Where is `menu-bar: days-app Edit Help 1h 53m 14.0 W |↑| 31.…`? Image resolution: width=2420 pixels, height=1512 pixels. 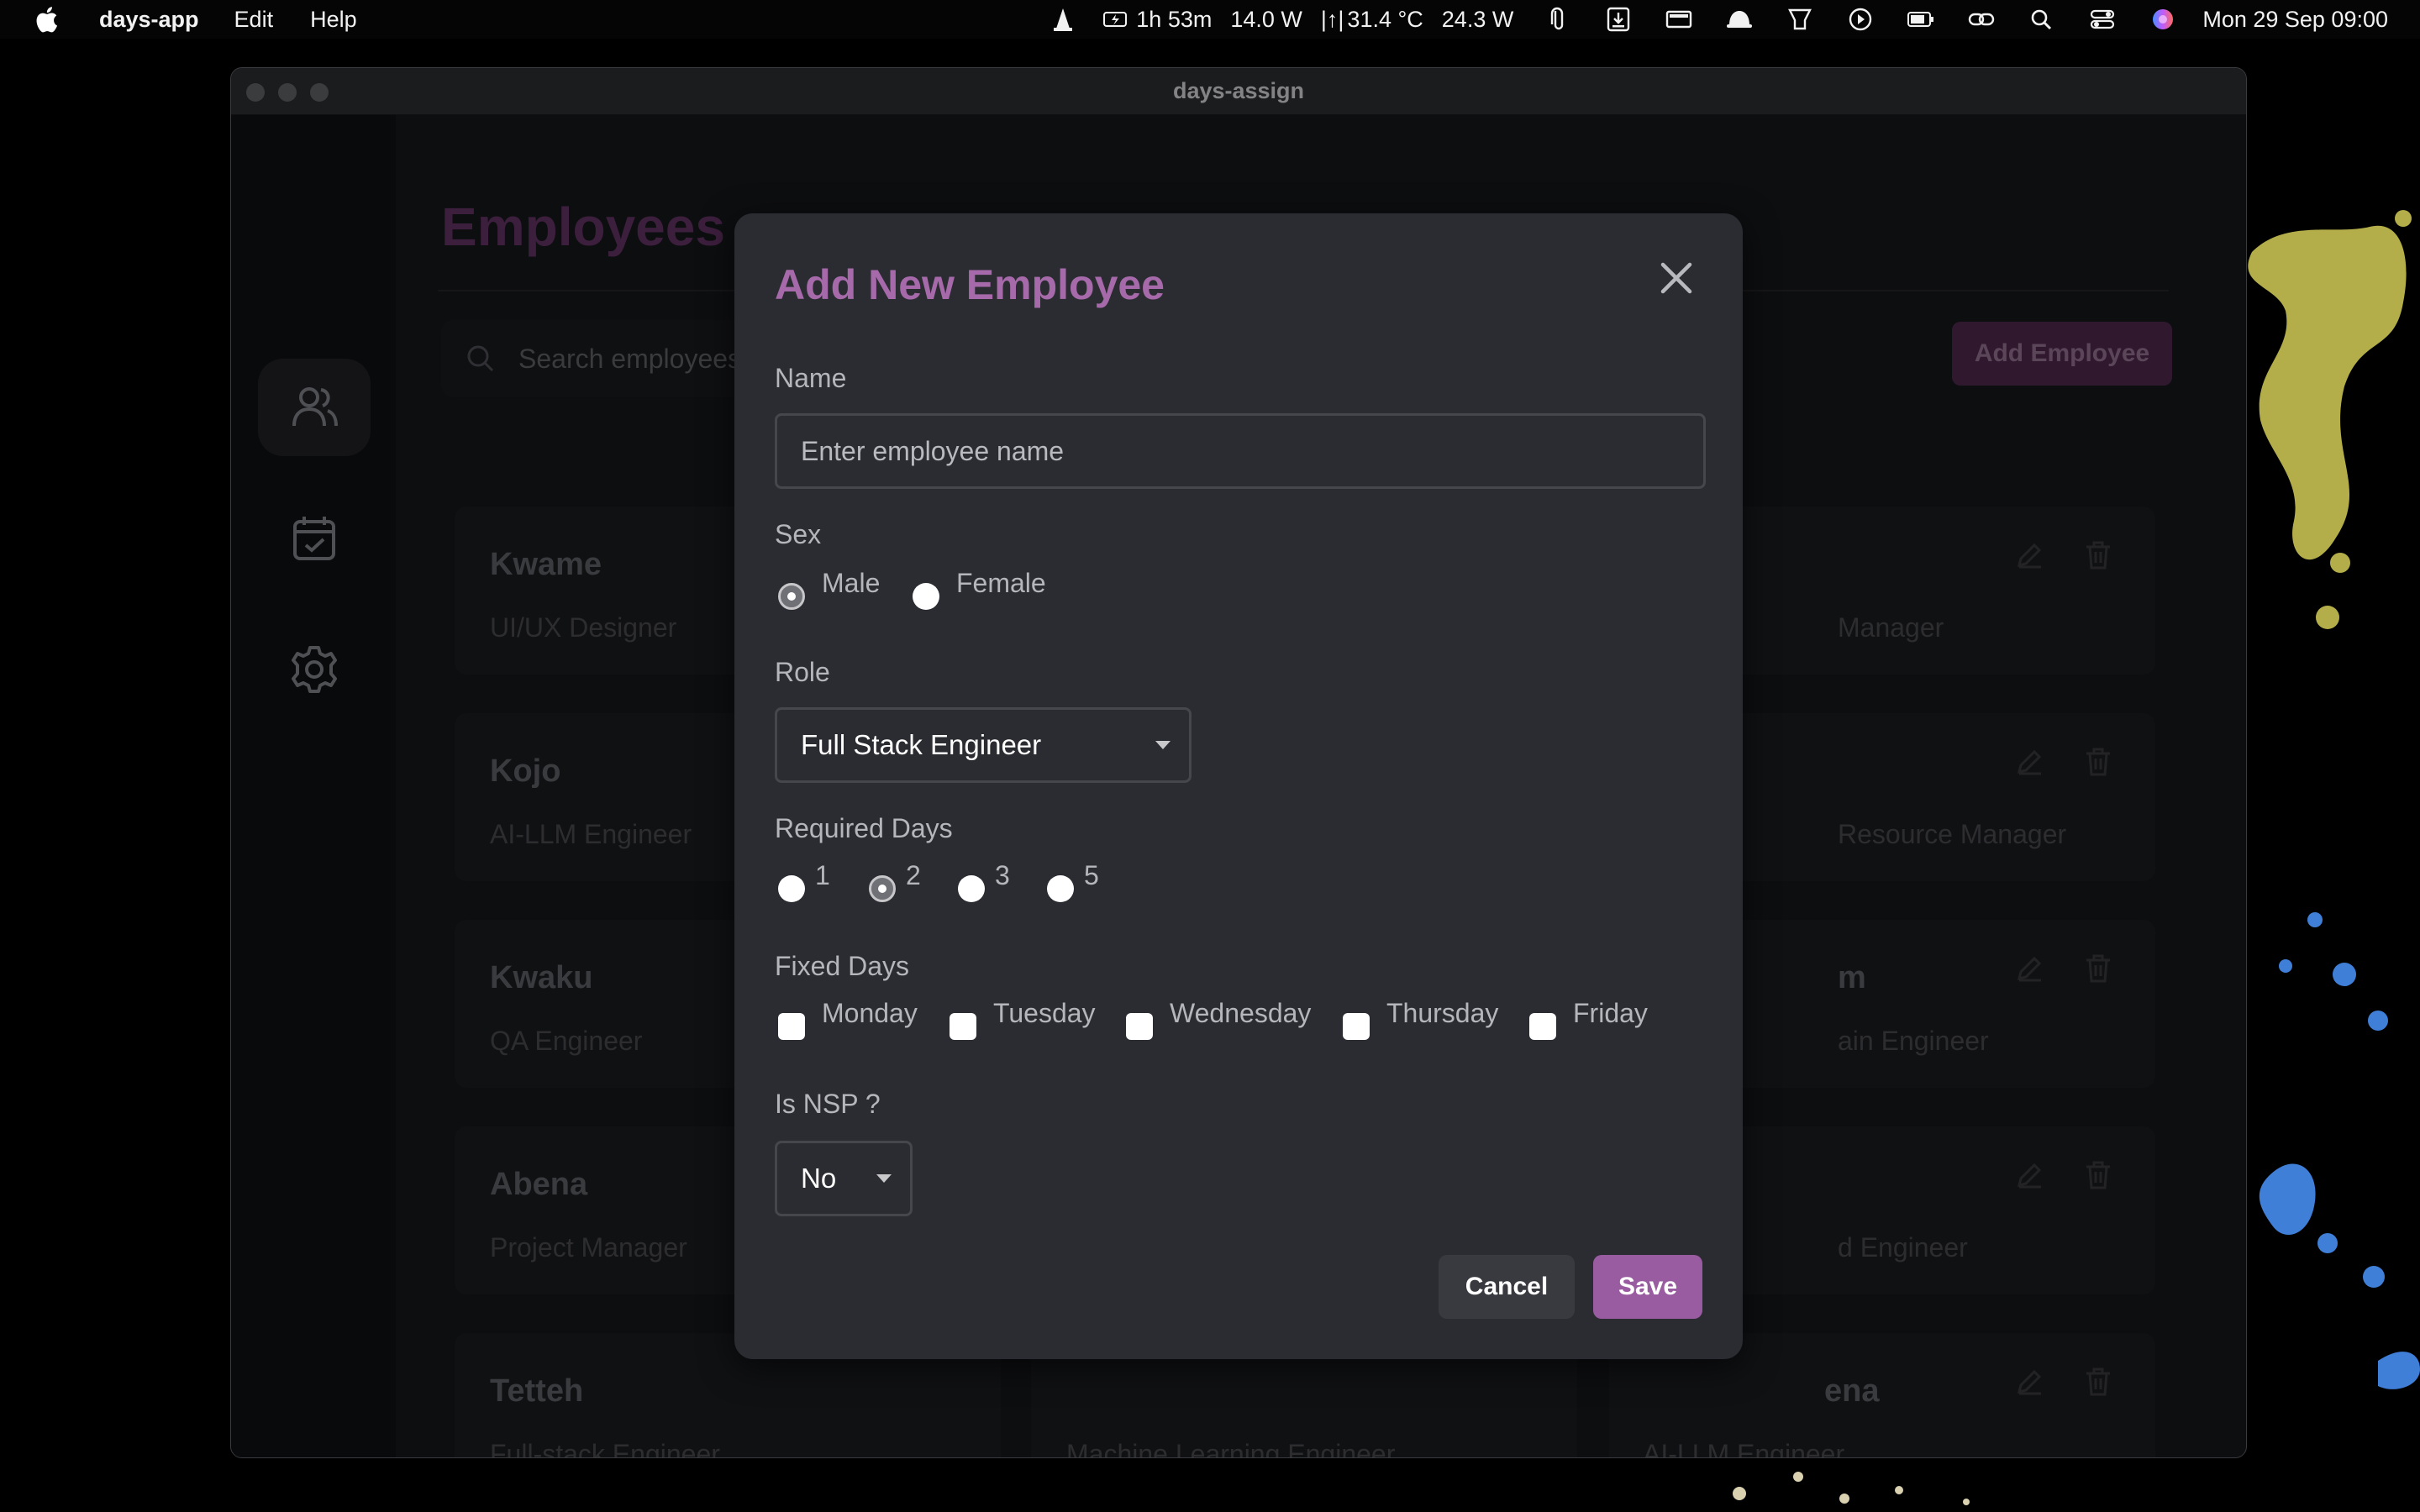 menu-bar: days-app Edit Help 1h 53m 14.0 W |↑| 31.… is located at coordinates (1210, 19).